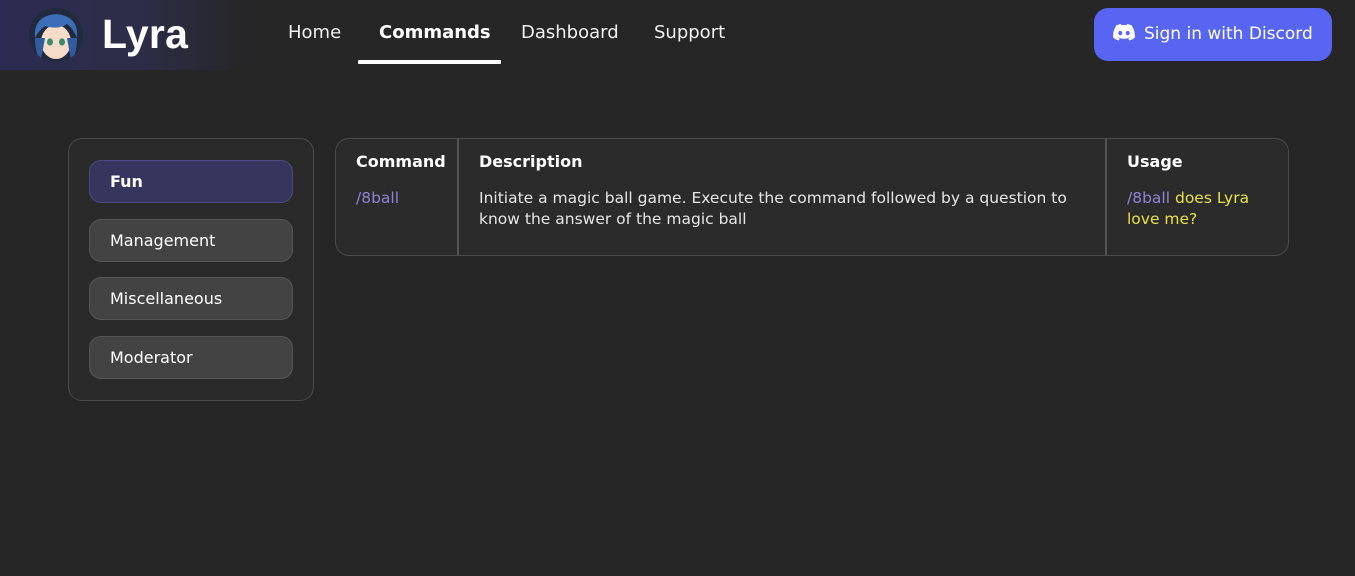  What do you see at coordinates (145, 34) in the screenshot?
I see `brand-name: Lyra` at bounding box center [145, 34].